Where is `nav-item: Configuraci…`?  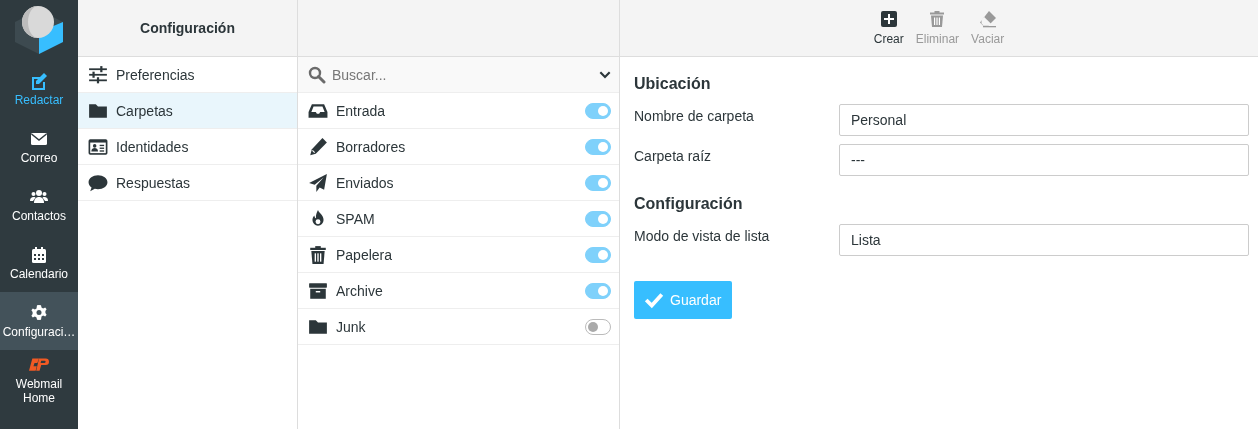 nav-item: Configuraci… is located at coordinates (39, 321).